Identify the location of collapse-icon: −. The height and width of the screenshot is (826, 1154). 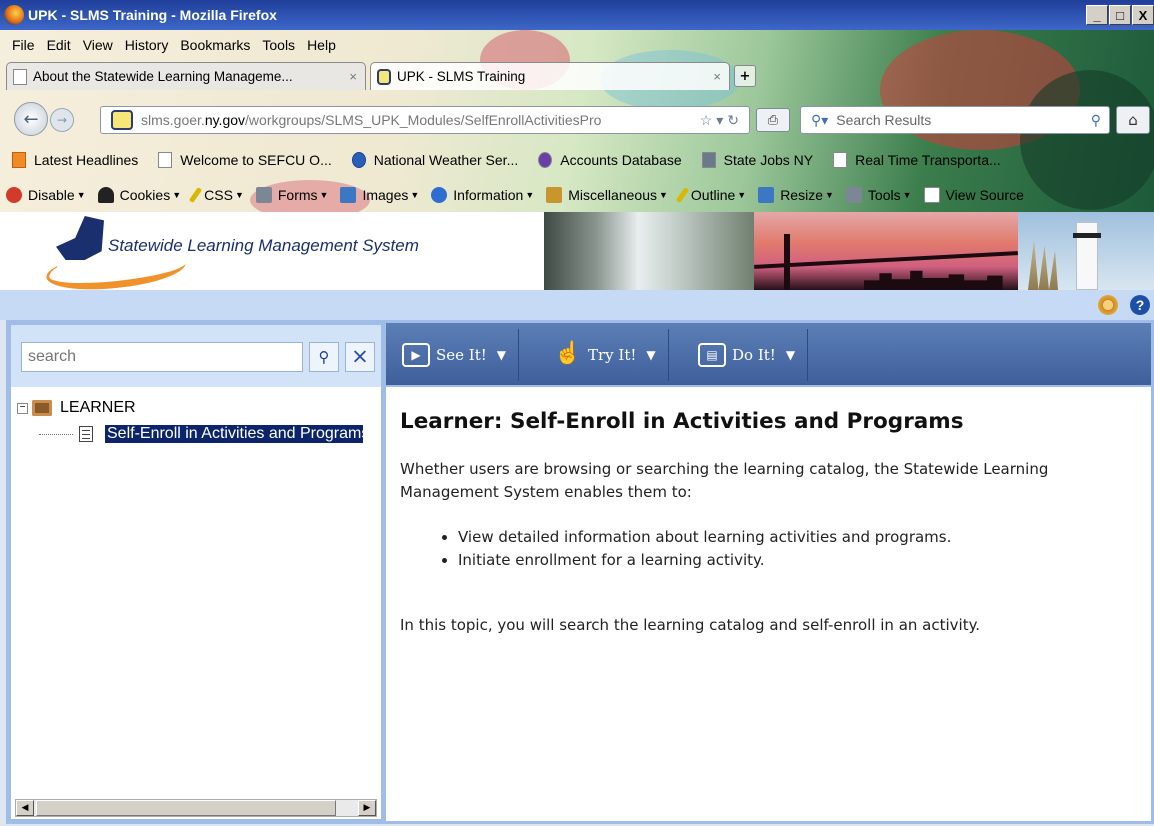
(22, 408).